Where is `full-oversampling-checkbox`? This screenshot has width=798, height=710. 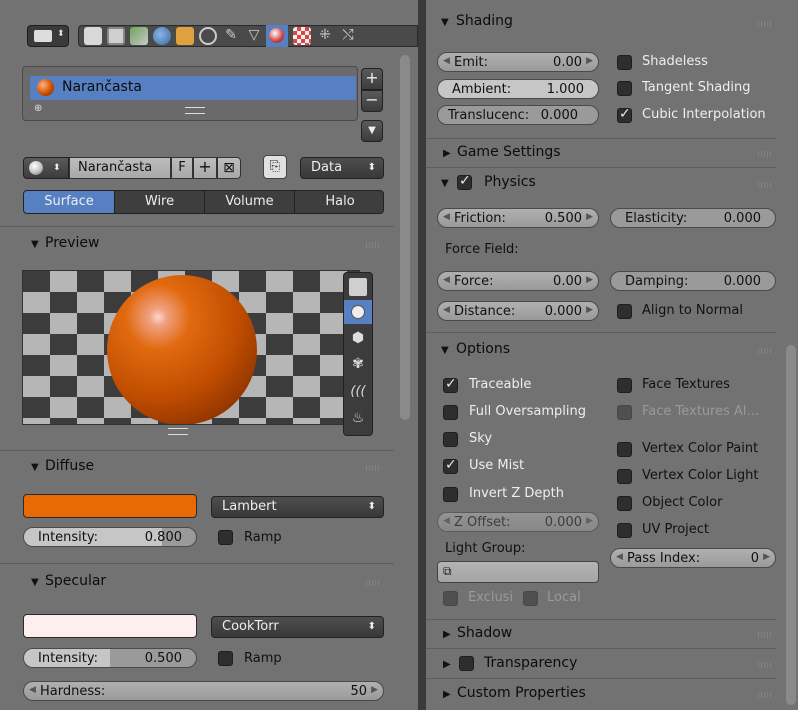 full-oversampling-checkbox is located at coordinates (450, 412).